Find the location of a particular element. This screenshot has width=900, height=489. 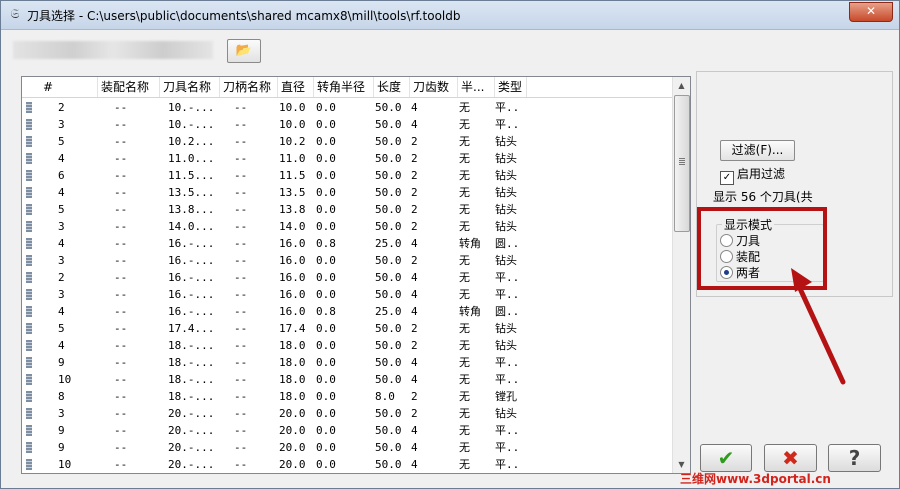

help-button: ? is located at coordinates (854, 458).